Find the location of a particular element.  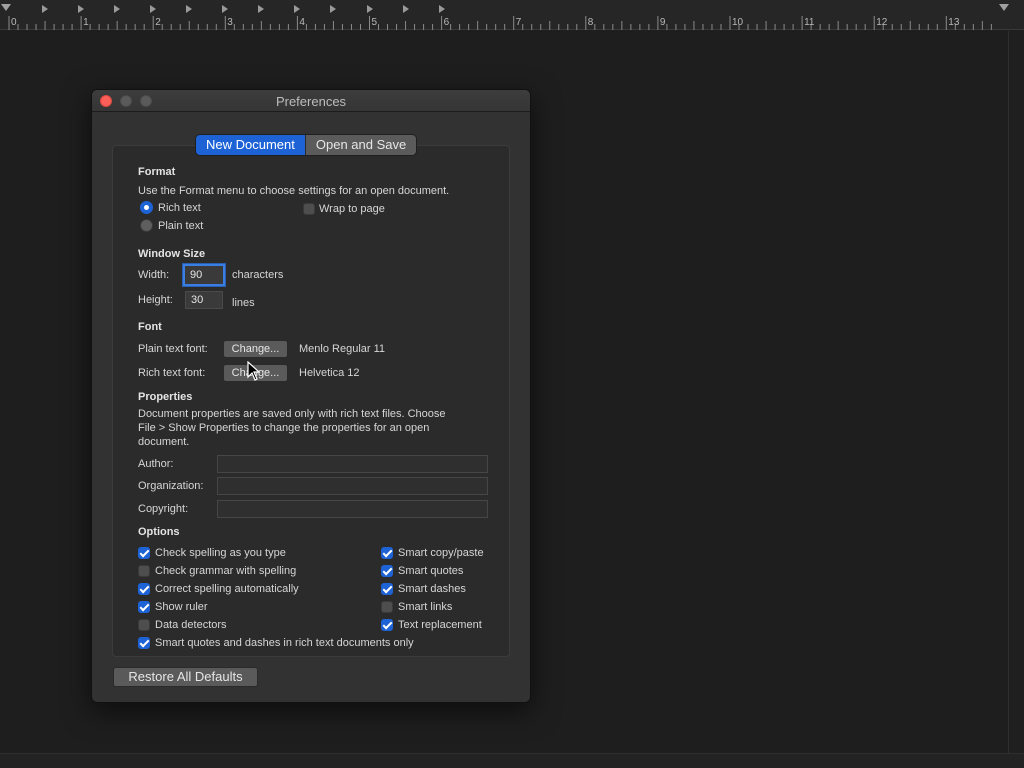

ruler-number: 12 is located at coordinates (882, 22).